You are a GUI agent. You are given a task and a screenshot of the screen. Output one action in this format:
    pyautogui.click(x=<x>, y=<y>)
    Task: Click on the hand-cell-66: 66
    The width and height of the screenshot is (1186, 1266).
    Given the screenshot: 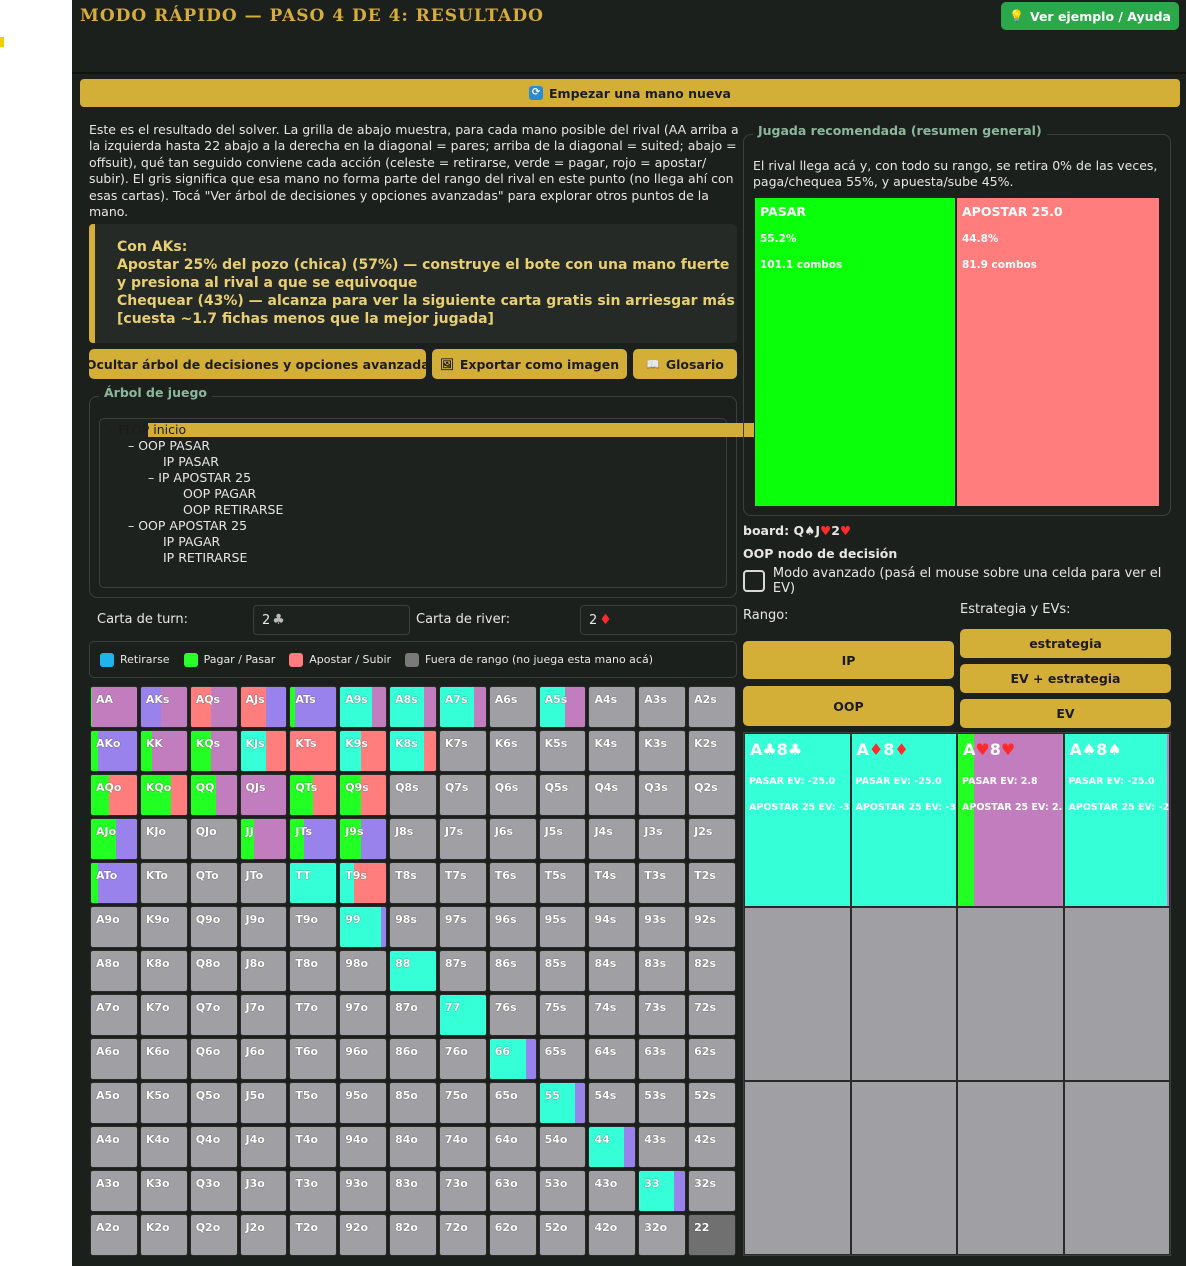 What is the action you would take?
    pyautogui.click(x=512, y=1059)
    